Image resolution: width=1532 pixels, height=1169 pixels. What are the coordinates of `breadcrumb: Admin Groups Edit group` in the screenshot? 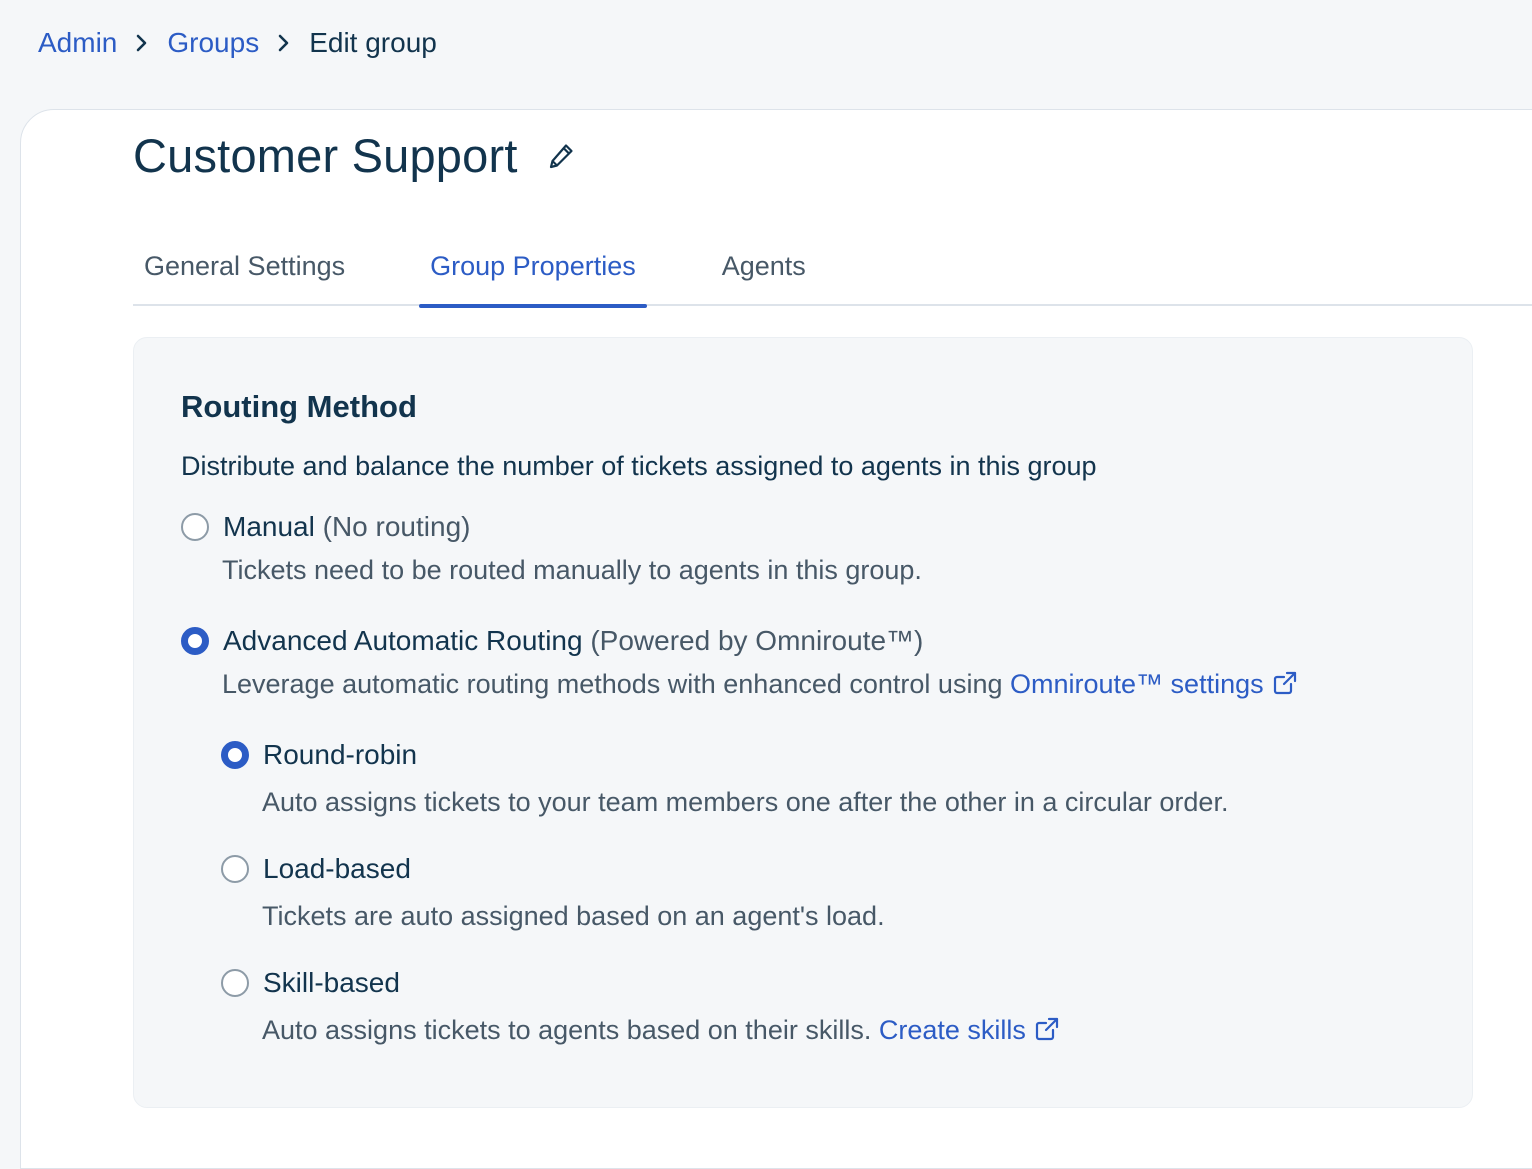 It's located at (237, 43).